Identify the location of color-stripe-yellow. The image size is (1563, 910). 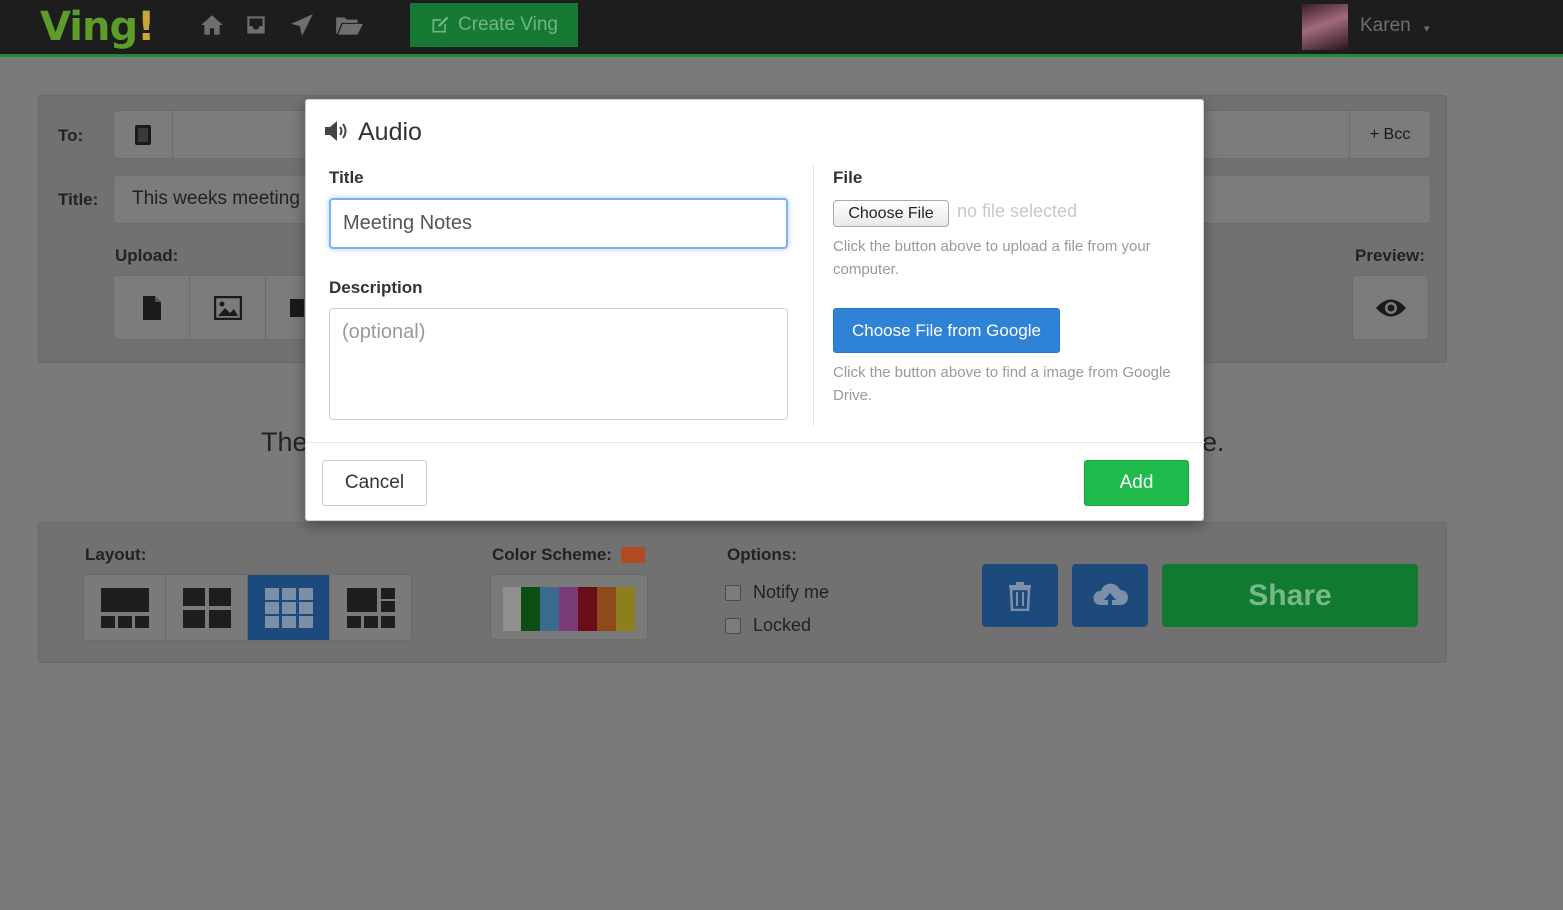
(625, 609).